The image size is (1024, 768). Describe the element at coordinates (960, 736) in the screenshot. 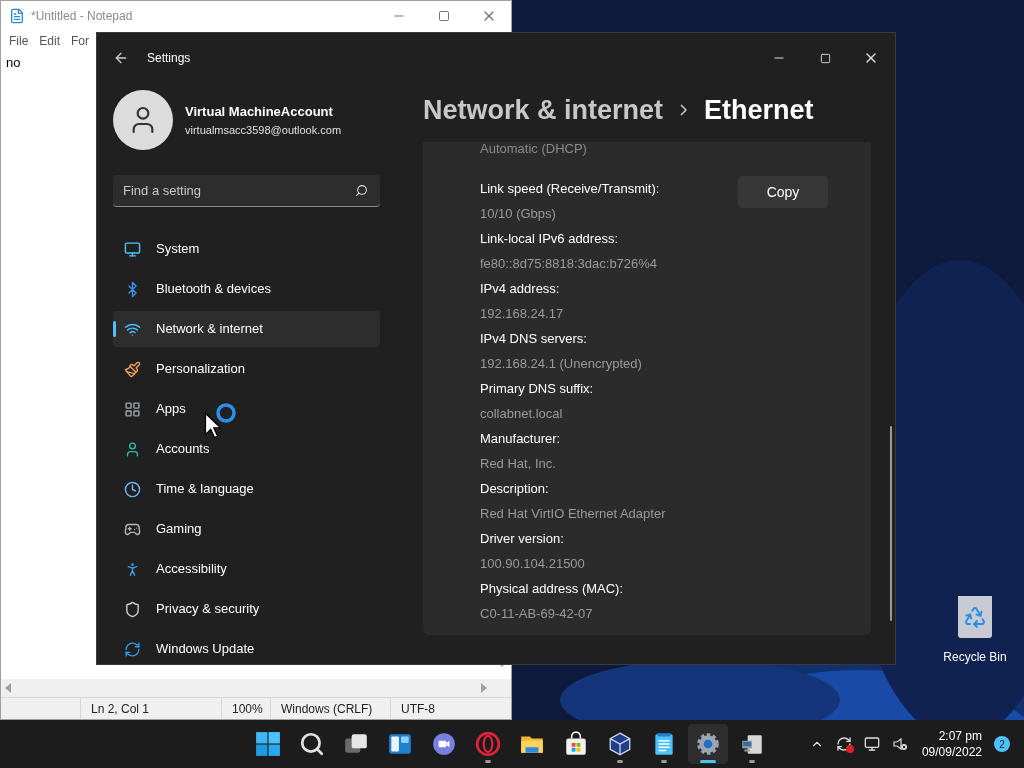

I see `clock-time: 2:07 pm` at that location.